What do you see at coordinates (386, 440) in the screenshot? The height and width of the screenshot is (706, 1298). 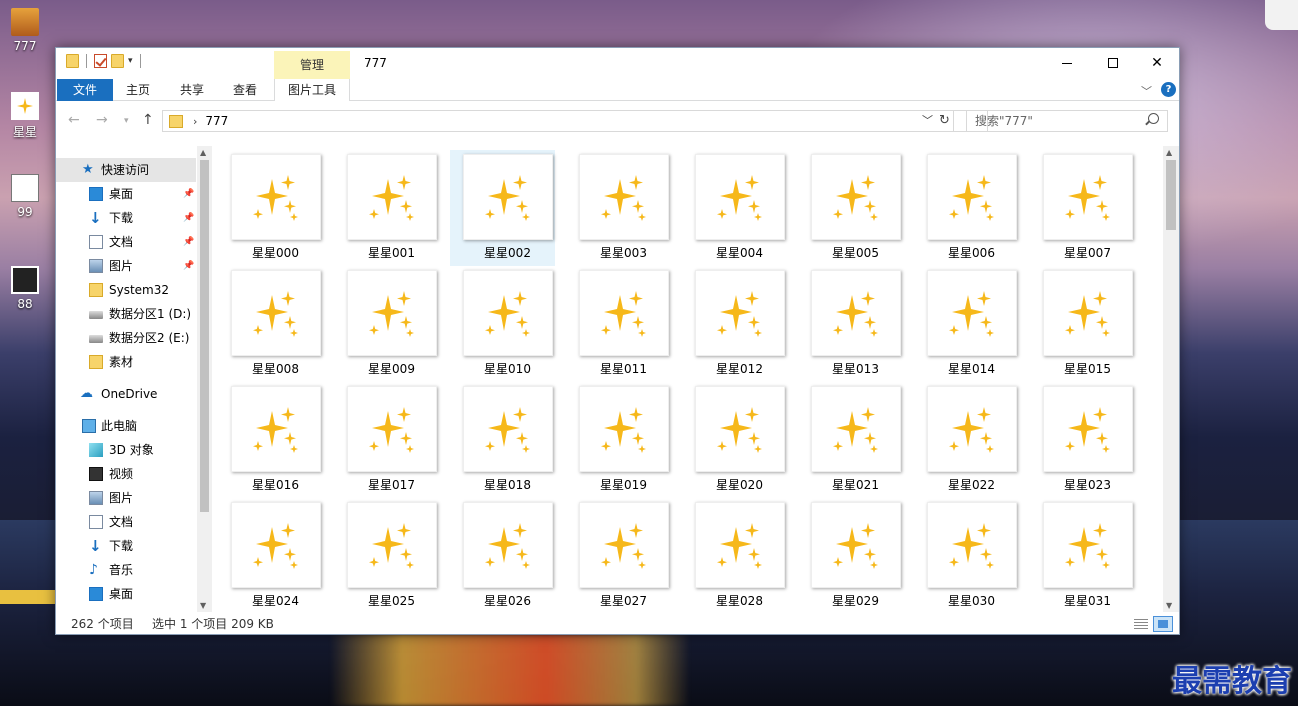 I see `file-item: 星星017` at bounding box center [386, 440].